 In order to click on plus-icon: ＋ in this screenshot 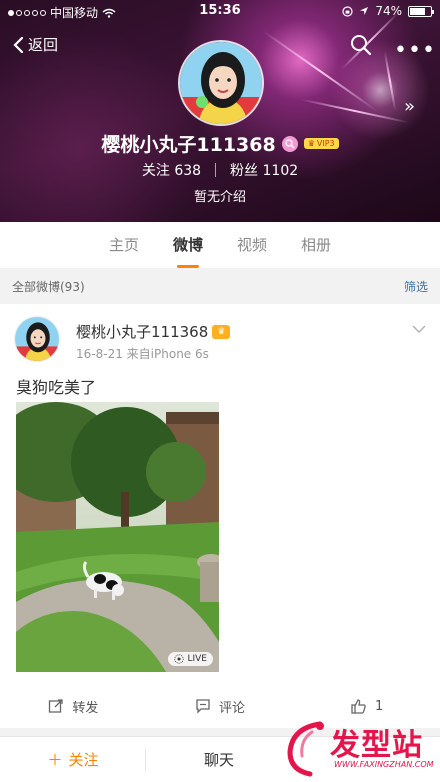, I will do `click(55, 760)`.